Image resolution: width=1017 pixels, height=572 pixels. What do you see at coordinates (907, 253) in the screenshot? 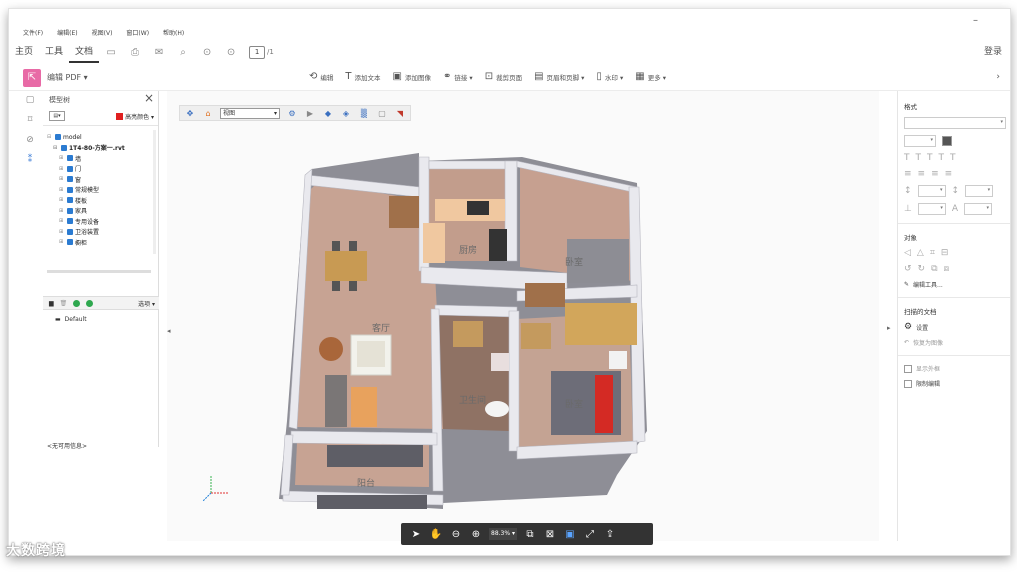
I see `flip-vertical-icon: ◁` at bounding box center [907, 253].